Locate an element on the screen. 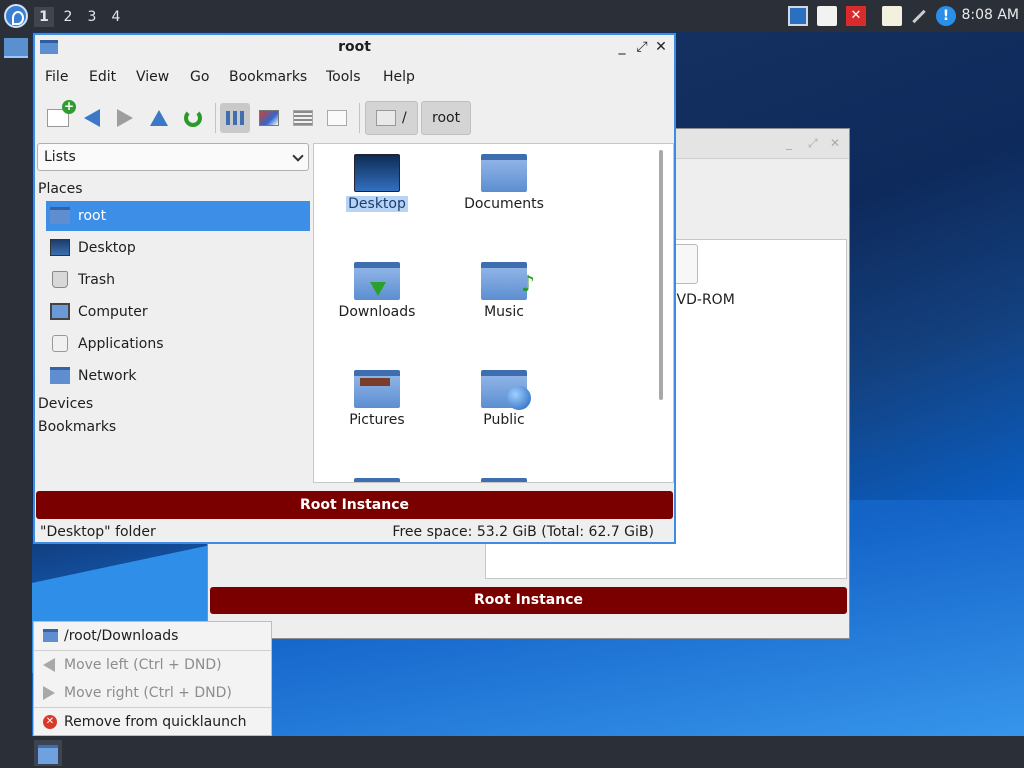 The height and width of the screenshot is (768, 1024). file-manager-quicklaunch-icon is located at coordinates (48, 753).